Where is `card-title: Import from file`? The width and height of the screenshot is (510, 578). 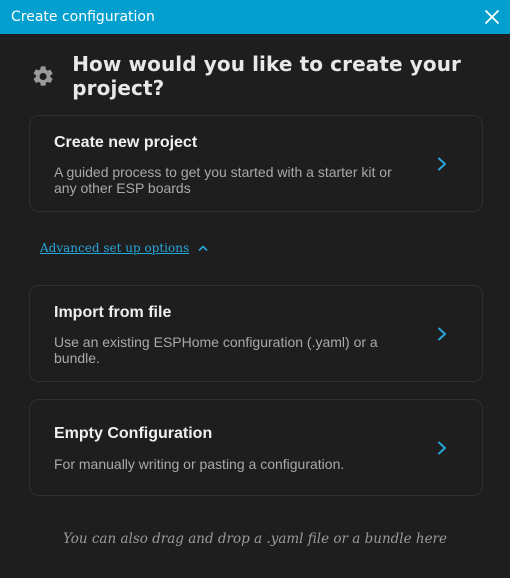 card-title: Import from file is located at coordinates (113, 312).